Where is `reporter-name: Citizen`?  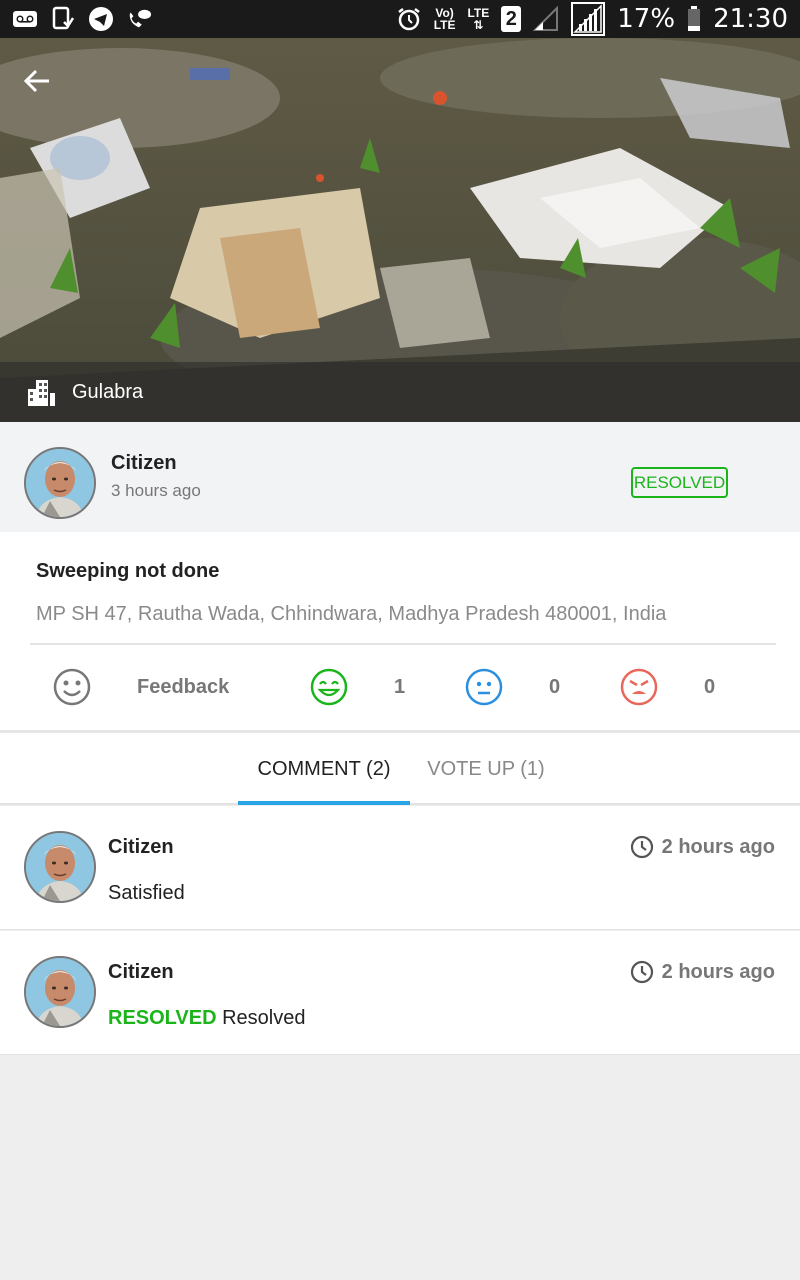 reporter-name: Citizen is located at coordinates (144, 463).